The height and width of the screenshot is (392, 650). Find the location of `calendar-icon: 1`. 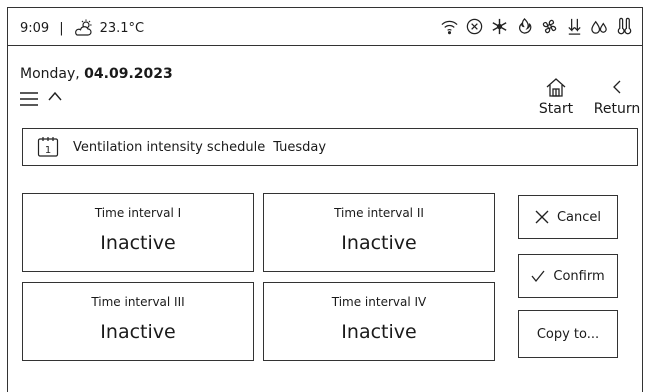

calendar-icon: 1 is located at coordinates (48, 147).